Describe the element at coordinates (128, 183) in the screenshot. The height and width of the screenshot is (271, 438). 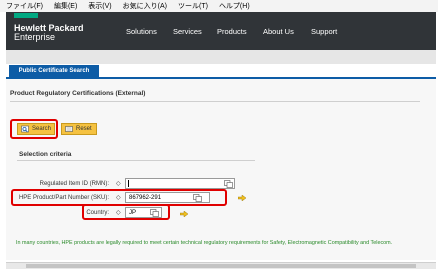
I see `text-cursor` at that location.